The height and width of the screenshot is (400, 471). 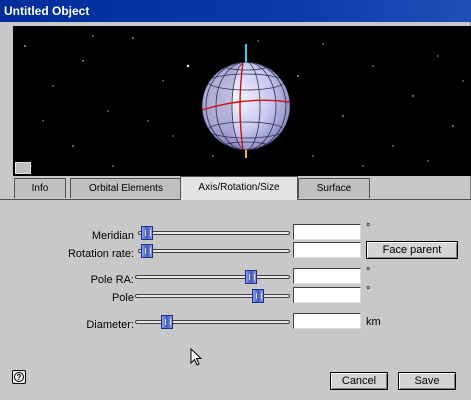 I want to click on pole-slider-thumb, so click(x=258, y=296).